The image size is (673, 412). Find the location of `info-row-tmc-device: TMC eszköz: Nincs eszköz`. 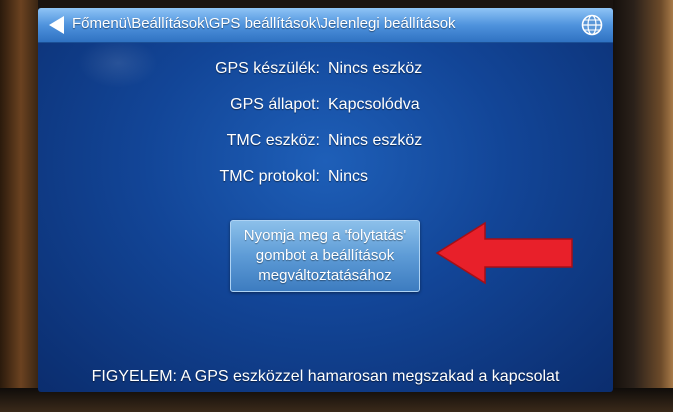

info-row-tmc-device: TMC eszköz: Nincs eszköz is located at coordinates (325, 150).